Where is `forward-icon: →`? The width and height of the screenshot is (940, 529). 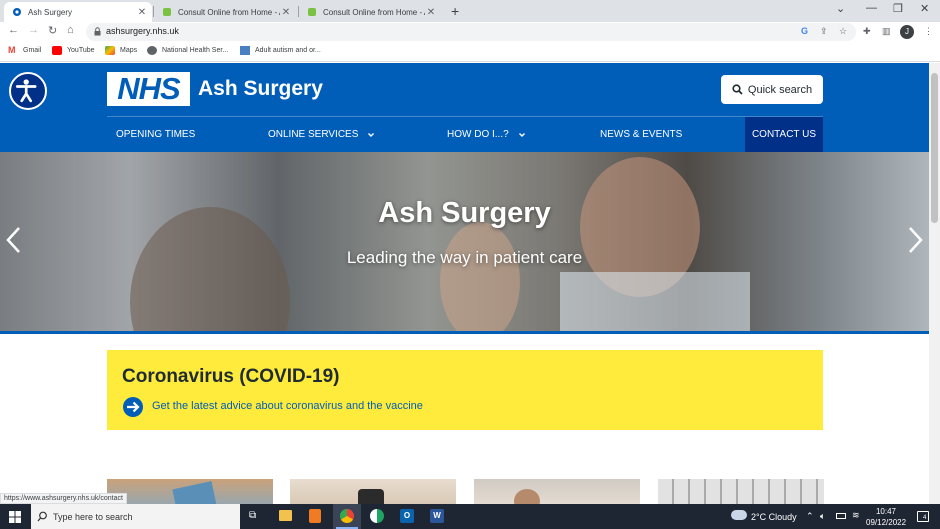 forward-icon: → is located at coordinates (33, 30).